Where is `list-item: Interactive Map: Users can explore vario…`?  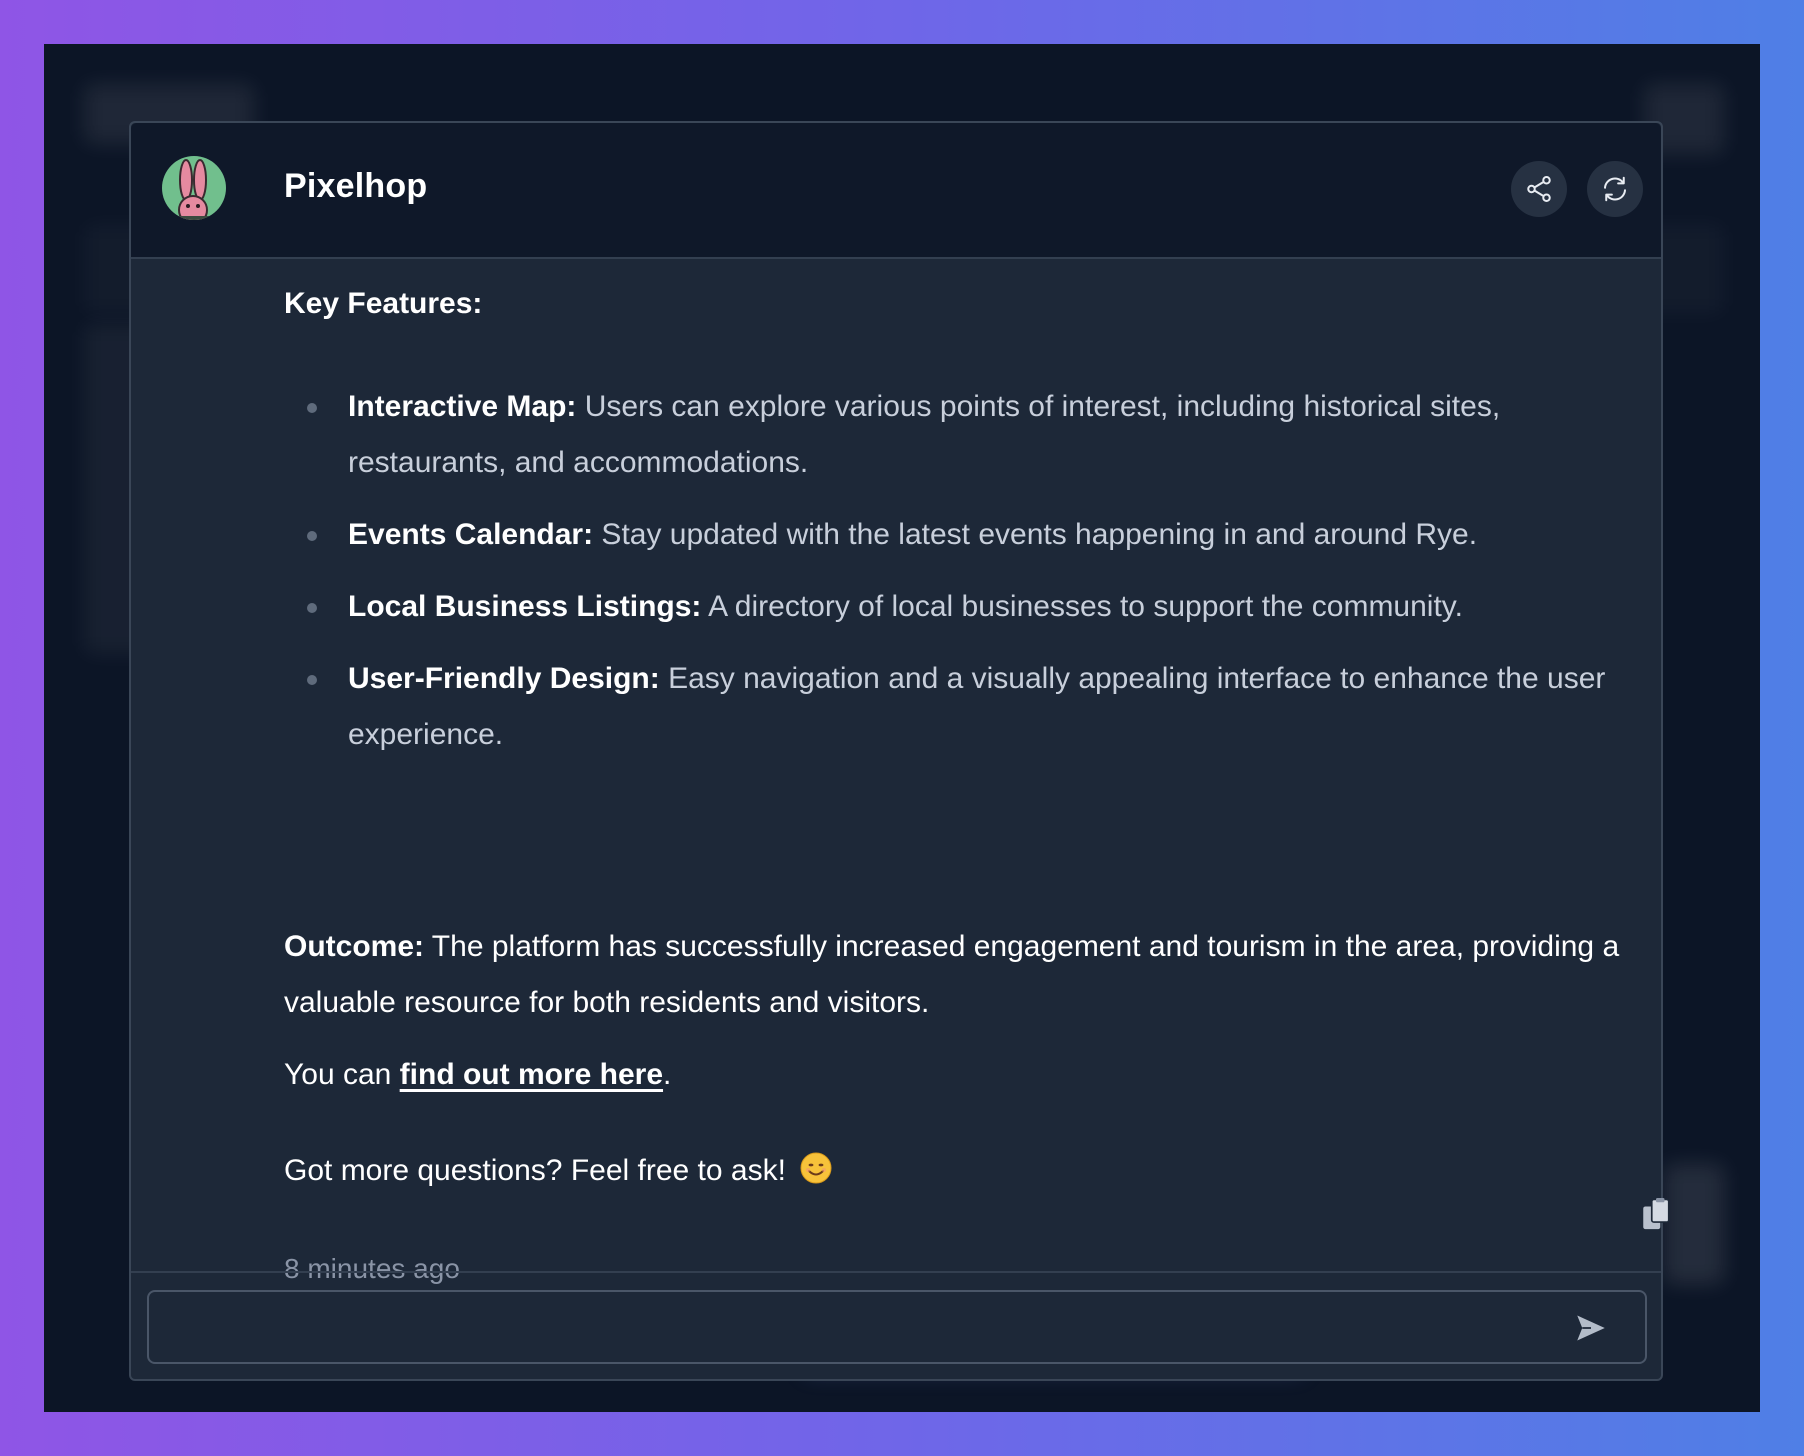
list-item: Interactive Map: Users can explore vario… is located at coordinates (954, 435).